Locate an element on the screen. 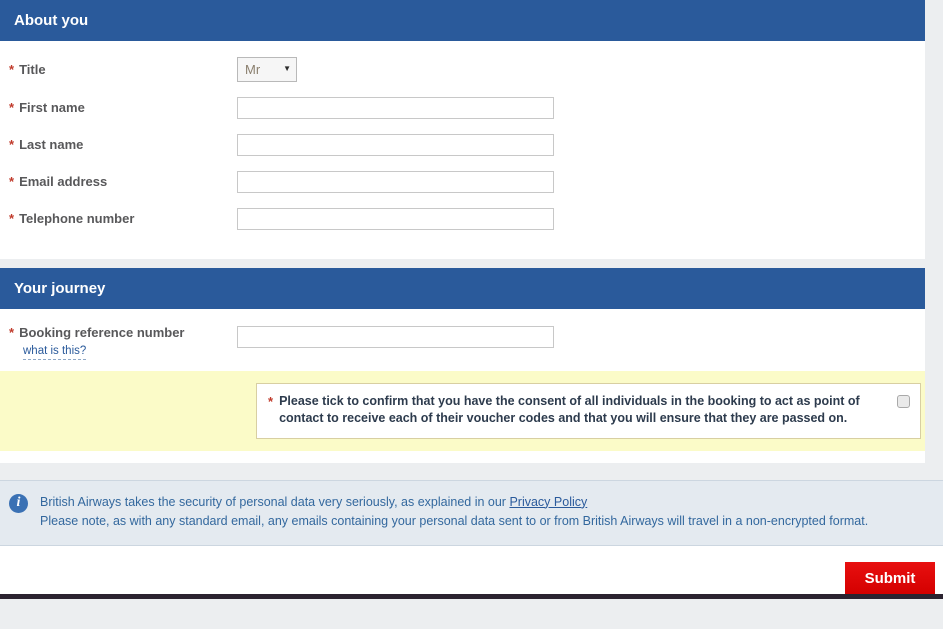 Image resolution: width=943 pixels, height=629 pixels. form-row-telephone-number: * Telephone number is located at coordinates (462, 218).